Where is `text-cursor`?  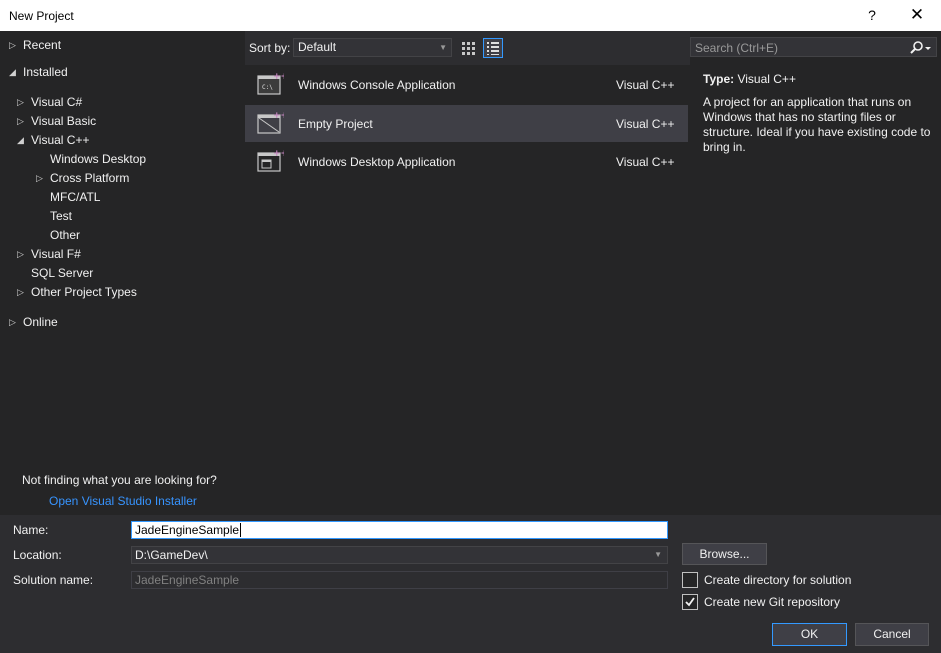
text-cursor is located at coordinates (241, 530).